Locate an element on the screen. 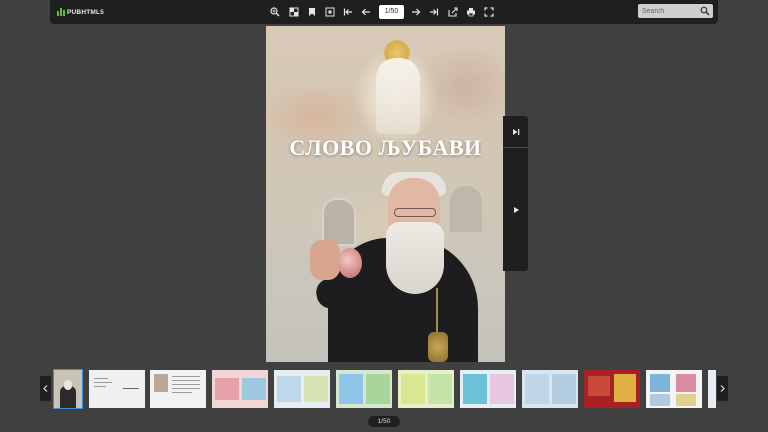 The image size is (768, 432). thumbnails-scroll-left is located at coordinates (45, 388).